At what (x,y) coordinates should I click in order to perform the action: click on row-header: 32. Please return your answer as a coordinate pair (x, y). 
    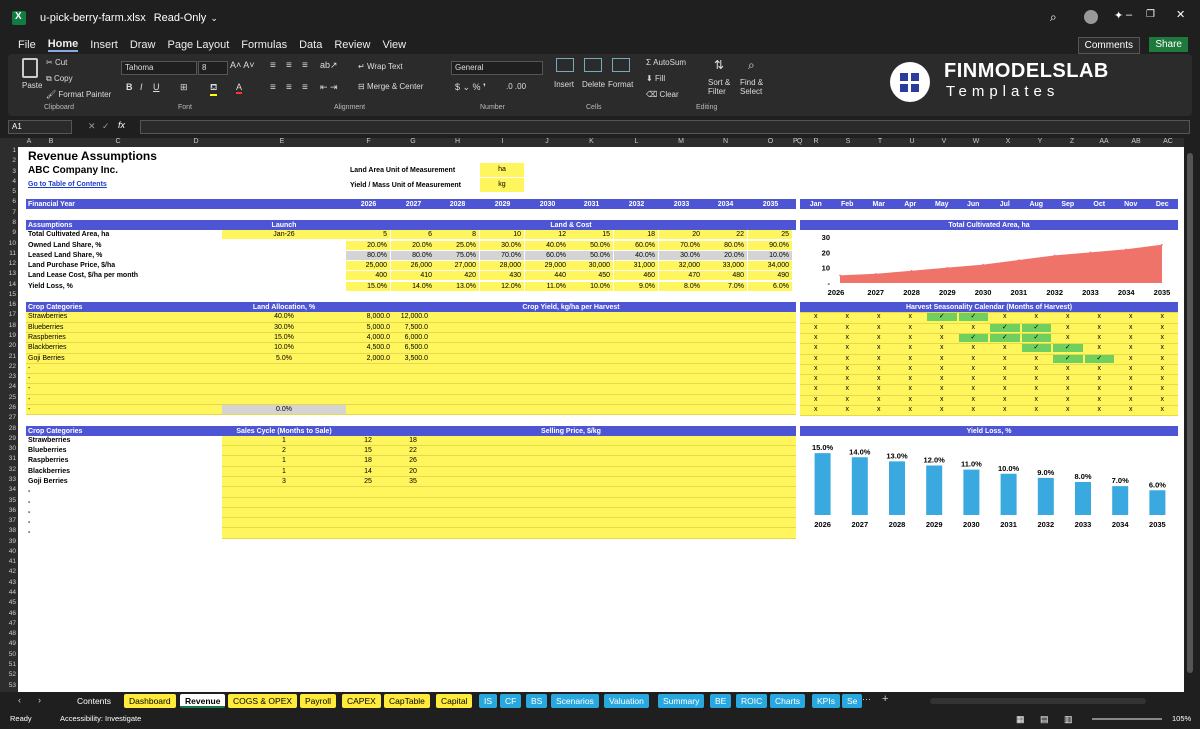
    Looking at the image, I should click on (8, 469).